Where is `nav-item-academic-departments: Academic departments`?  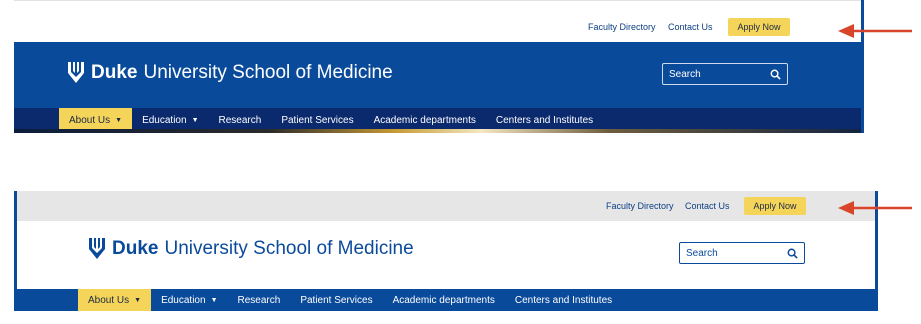 nav-item-academic-departments: Academic departments is located at coordinates (444, 300).